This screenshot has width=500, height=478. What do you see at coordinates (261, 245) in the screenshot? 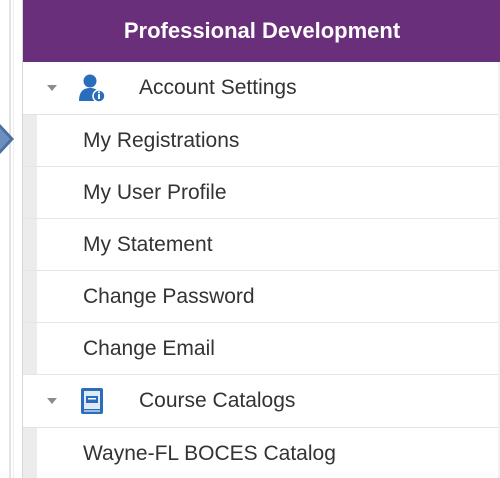
I see `menu-item-my-statement: My Statement` at bounding box center [261, 245].